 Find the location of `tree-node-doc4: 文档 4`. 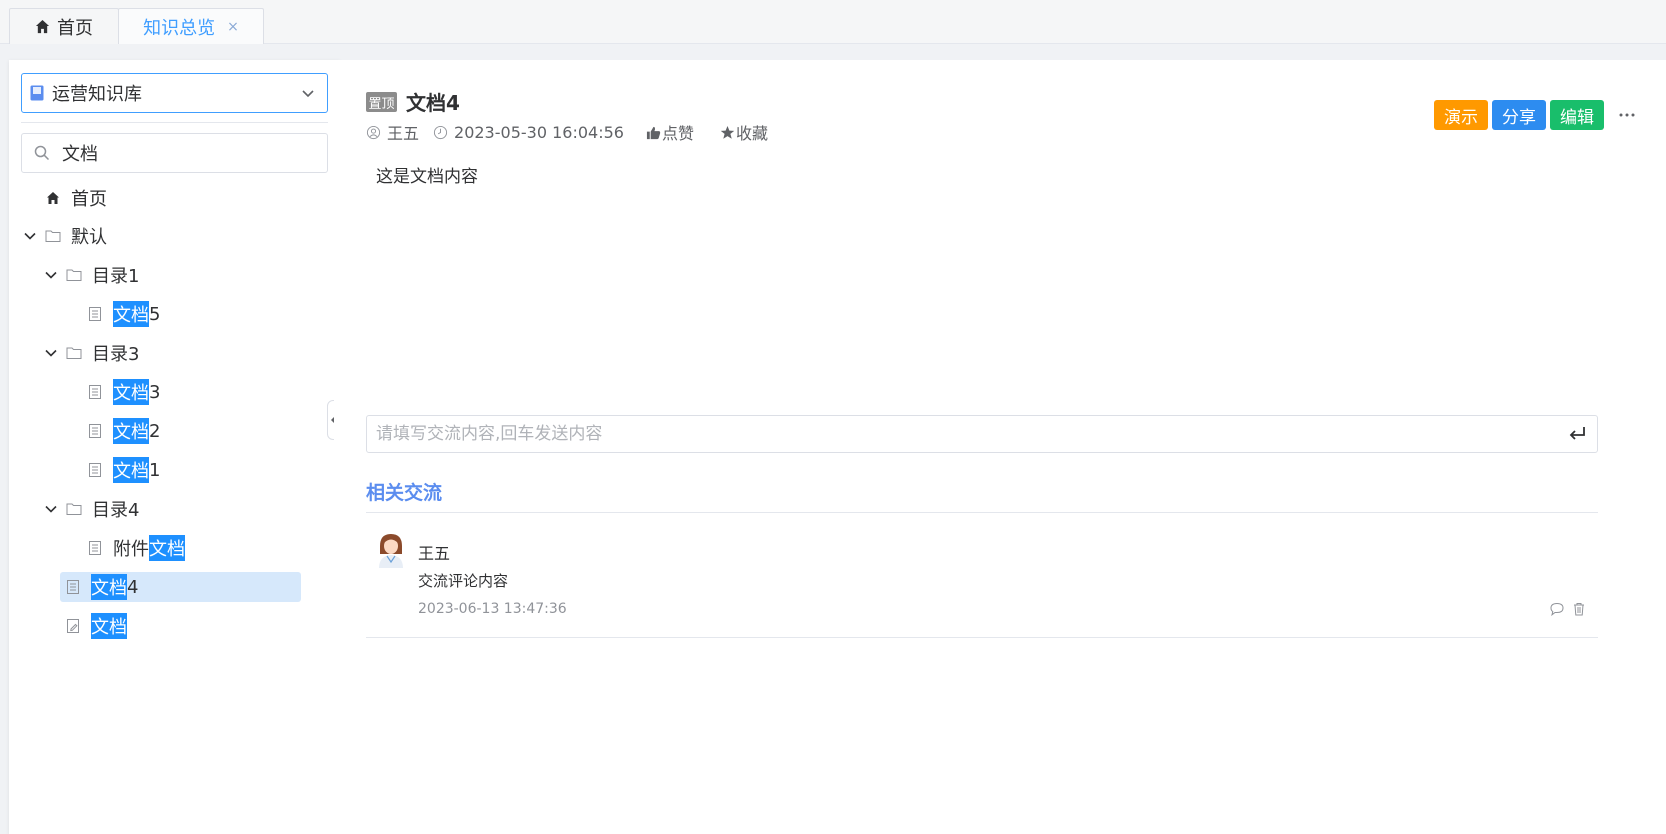

tree-node-doc4: 文档 4 is located at coordinates (180, 587).